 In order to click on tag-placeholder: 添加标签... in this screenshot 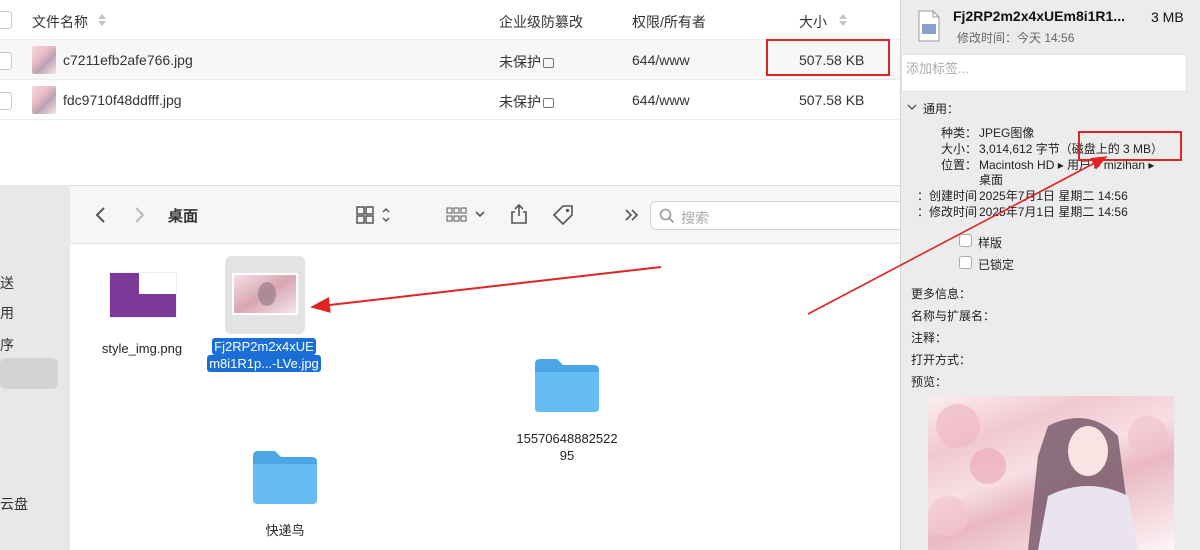, I will do `click(937, 68)`.